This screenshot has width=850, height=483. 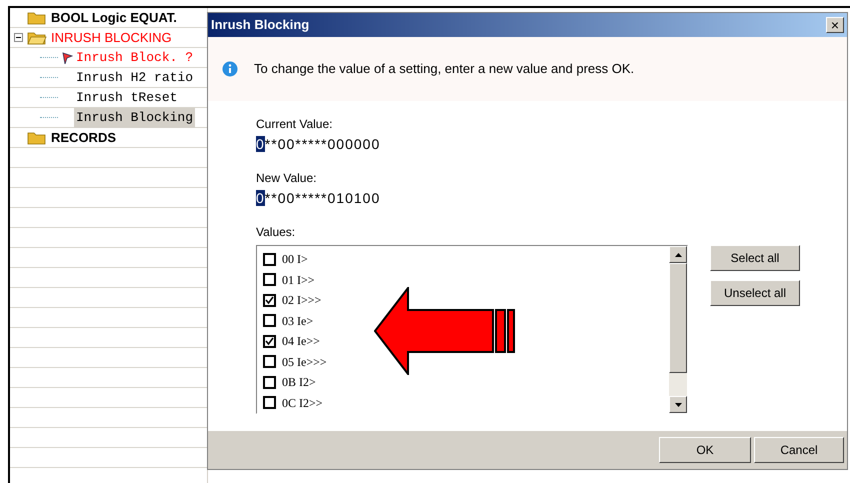 What do you see at coordinates (230, 69) in the screenshot?
I see `info-icon` at bounding box center [230, 69].